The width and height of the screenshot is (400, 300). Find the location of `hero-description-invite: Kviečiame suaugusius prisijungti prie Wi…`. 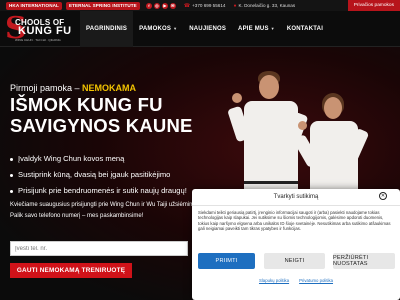

hero-description-invite: Kviečiame suaugusius prisijungti prie Wi… is located at coordinates (105, 205).